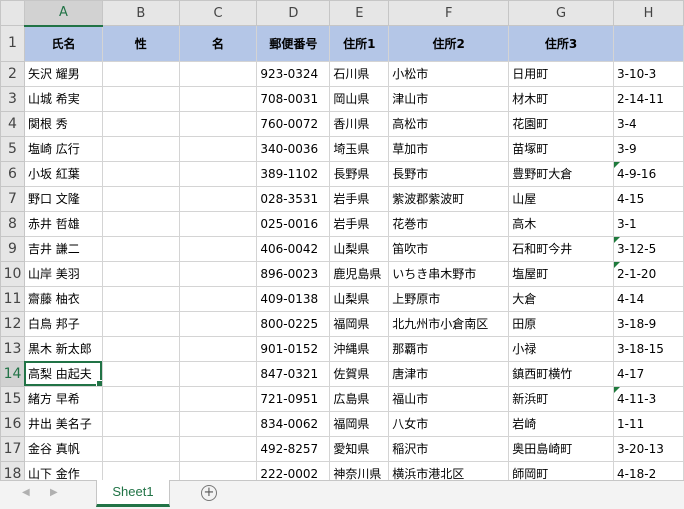 This screenshot has width=684, height=509. Describe the element at coordinates (293, 298) in the screenshot. I see `cell-d: 409-0138` at that location.